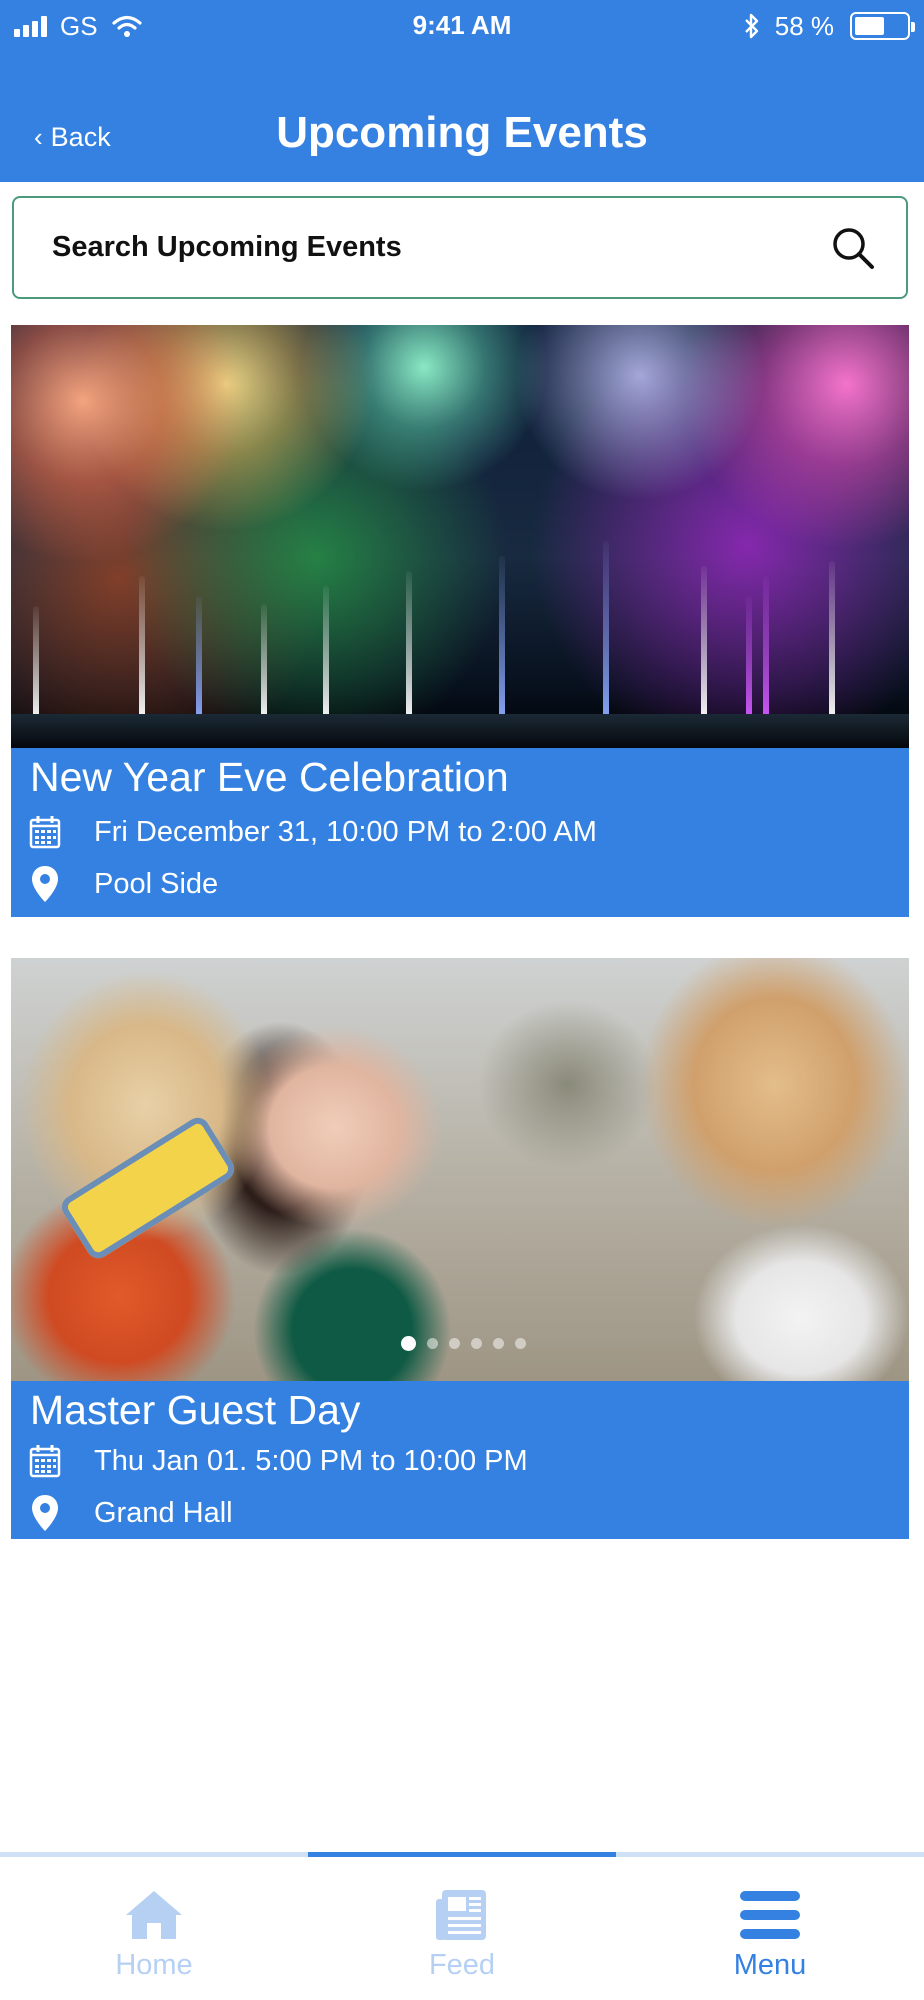  Describe the element at coordinates (751, 26) in the screenshot. I see `bluetooth-icon` at that location.